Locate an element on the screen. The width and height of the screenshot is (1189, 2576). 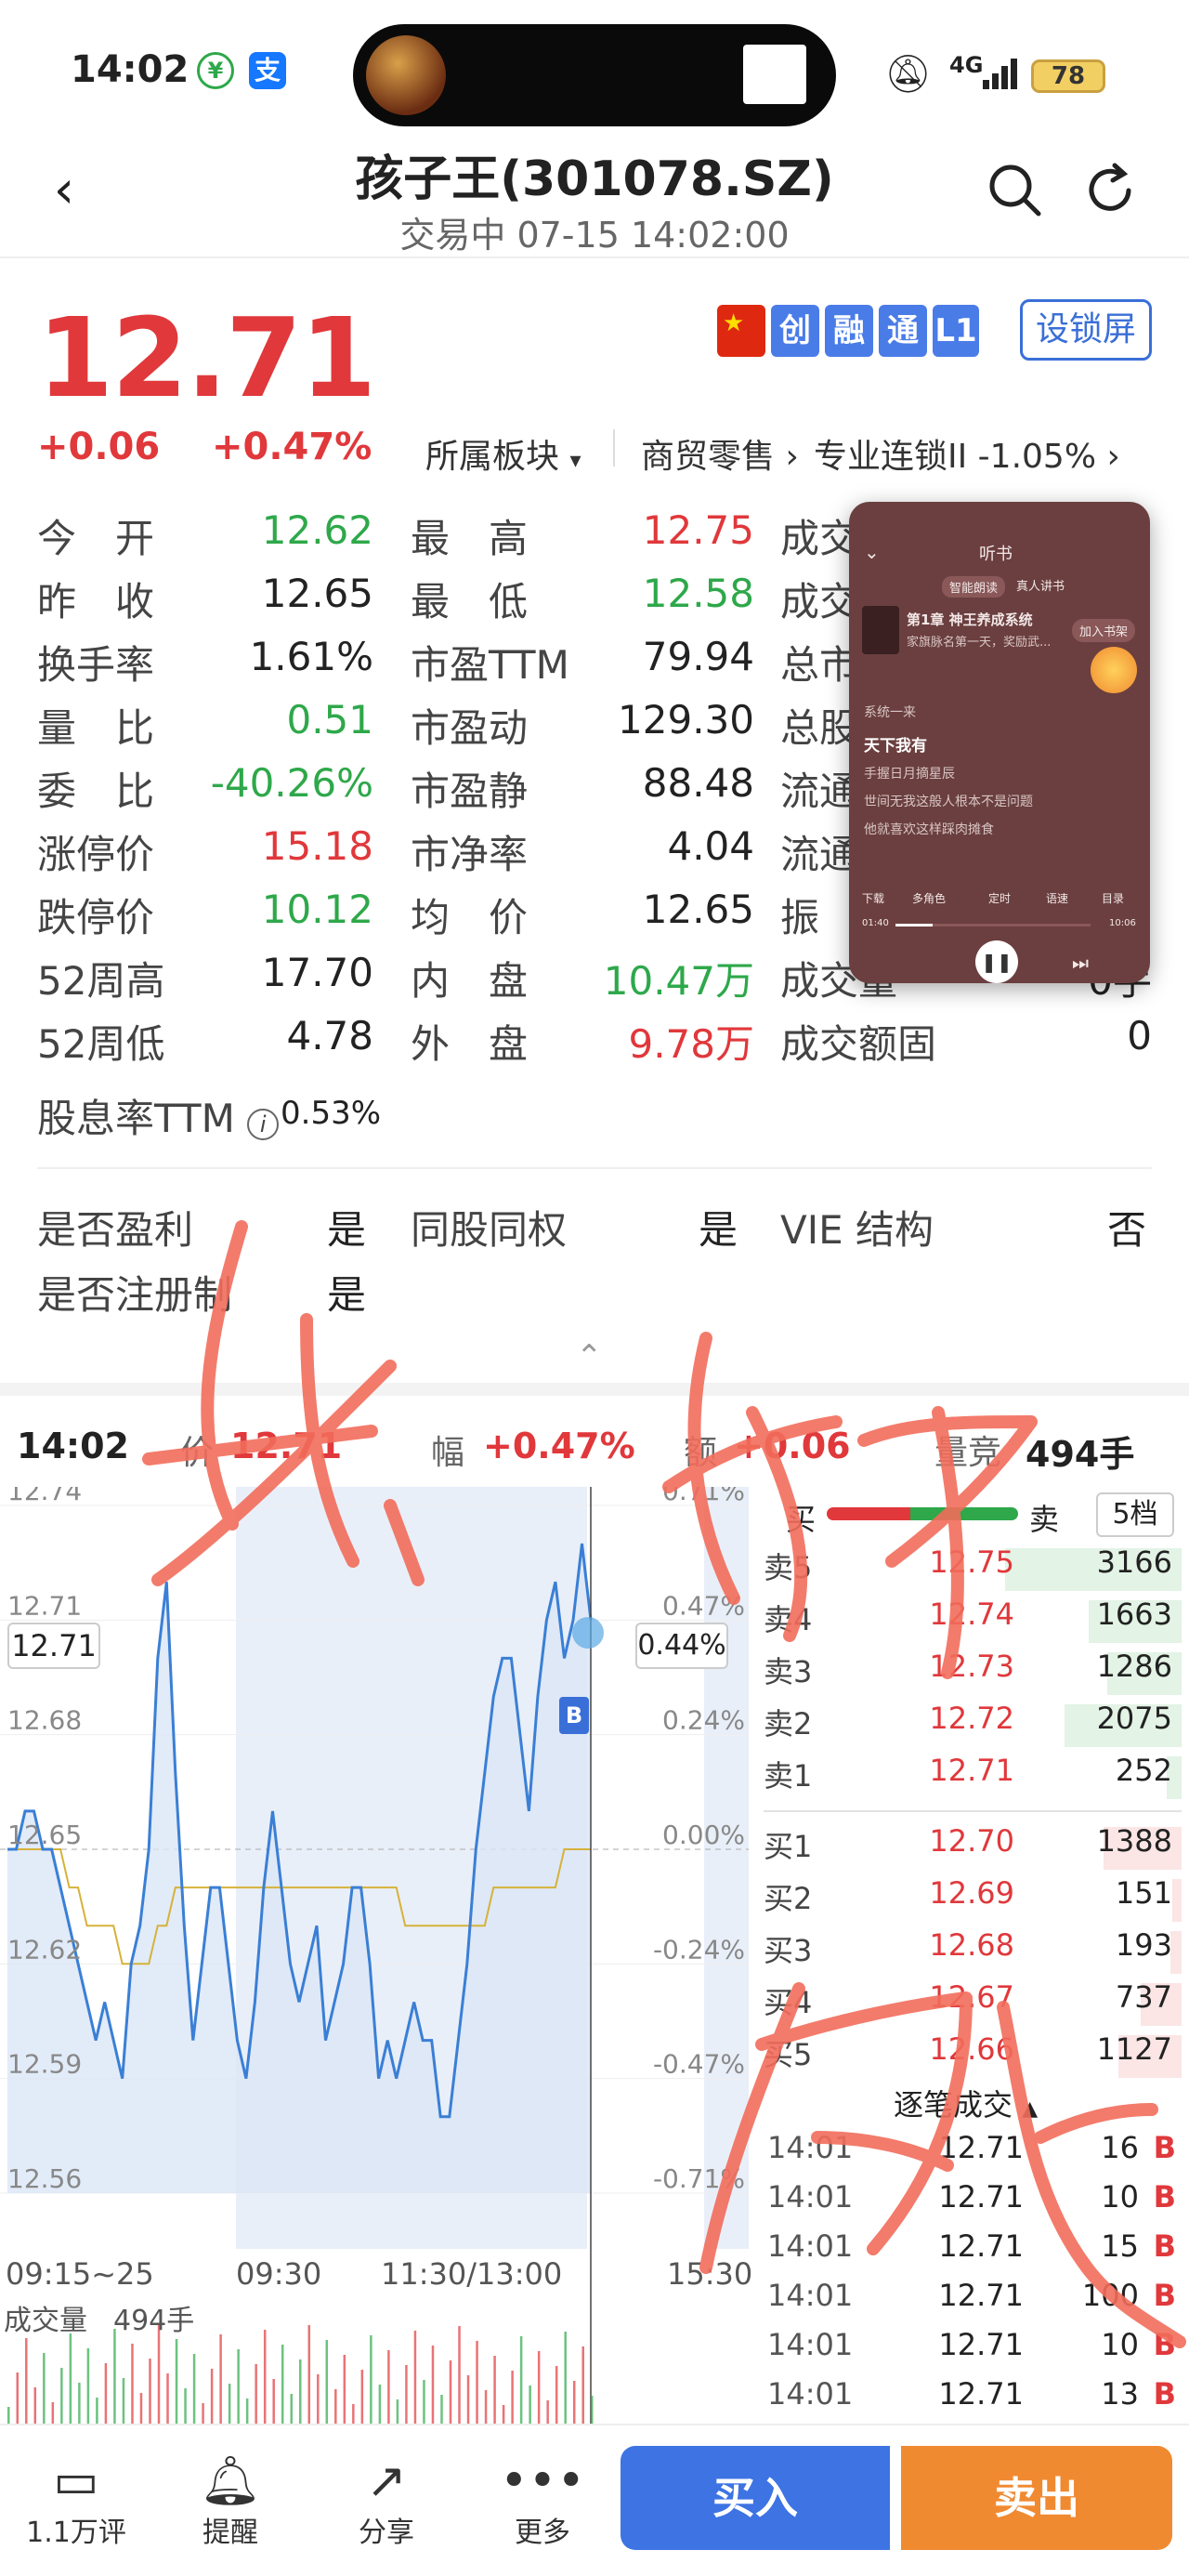
coin-reward-icon is located at coordinates (1114, 670).